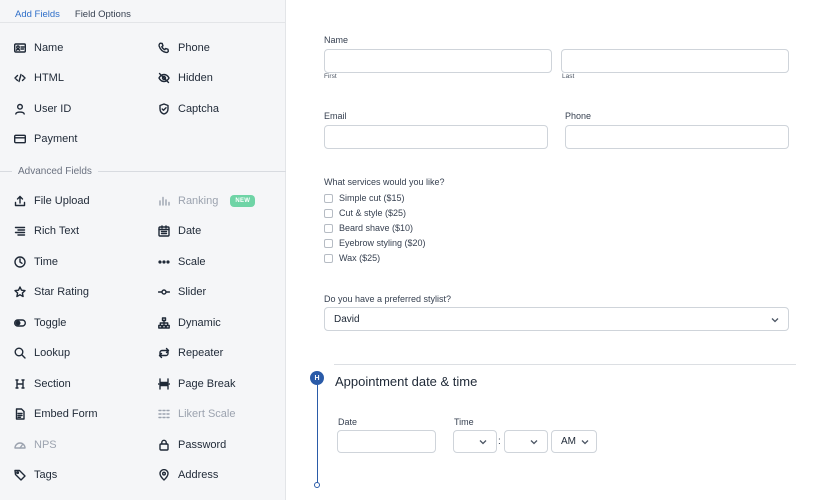 The width and height of the screenshot is (824, 500). I want to click on minute-select, so click(526, 441).